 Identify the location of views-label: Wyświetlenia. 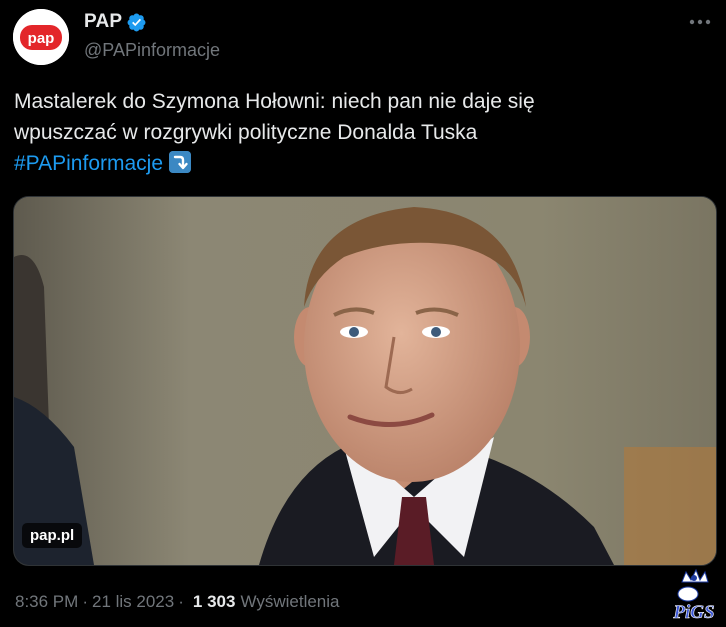
(290, 601).